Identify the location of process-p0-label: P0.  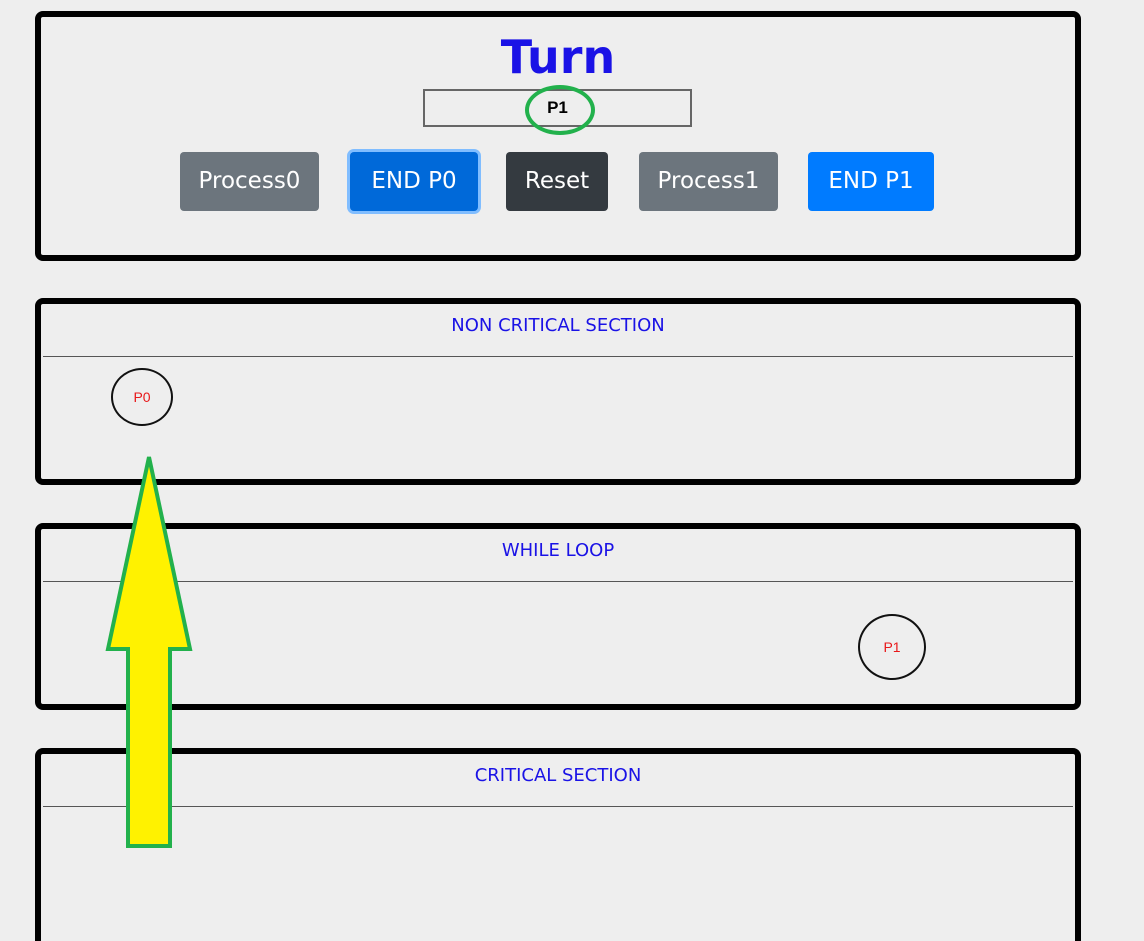
(142, 397).